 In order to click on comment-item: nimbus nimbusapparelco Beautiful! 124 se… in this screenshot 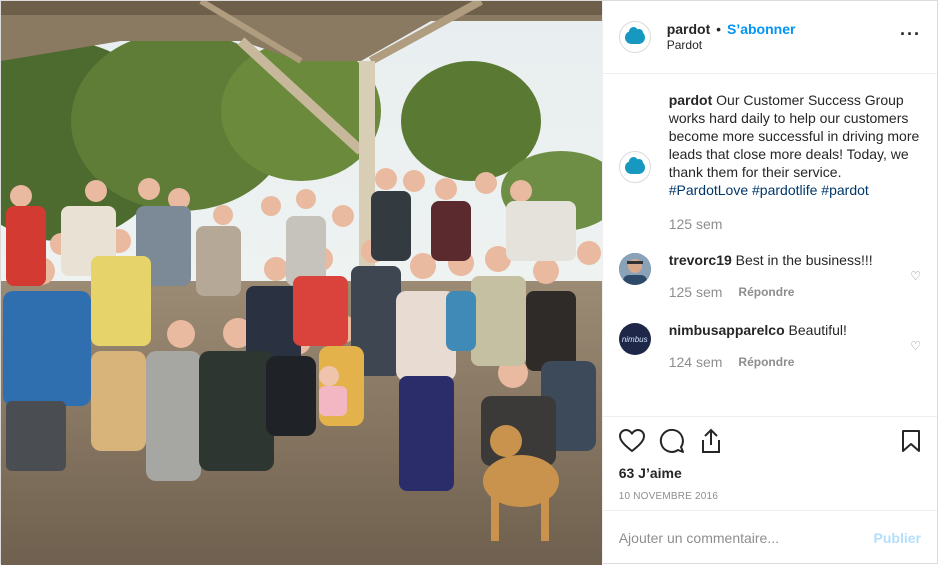, I will do `click(769, 346)`.